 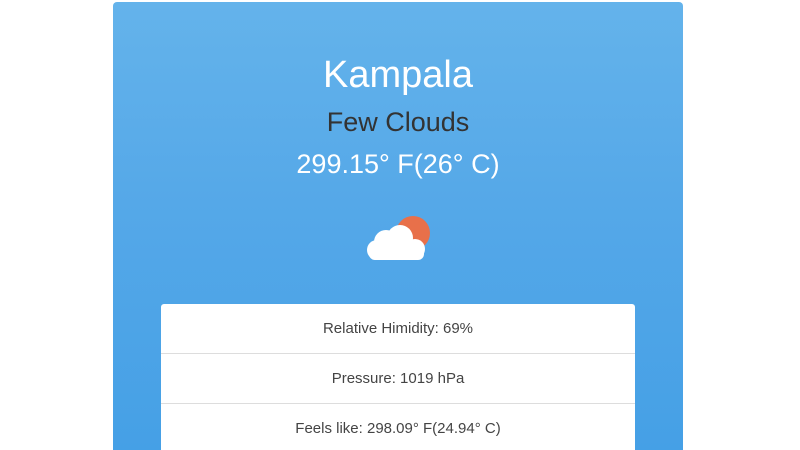 I want to click on city-name: Kampala, so click(x=398, y=75).